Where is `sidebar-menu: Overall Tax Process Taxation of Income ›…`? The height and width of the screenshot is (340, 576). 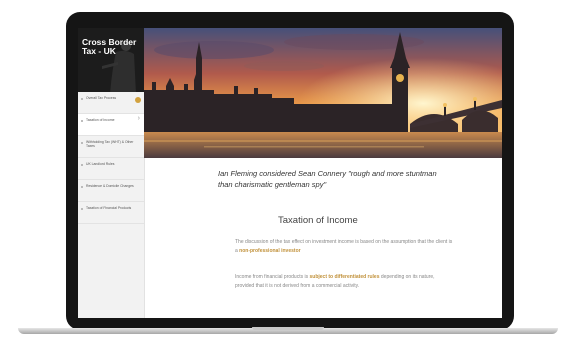
sidebar-menu: Overall Tax Process Taxation of Income ›… is located at coordinates (111, 158).